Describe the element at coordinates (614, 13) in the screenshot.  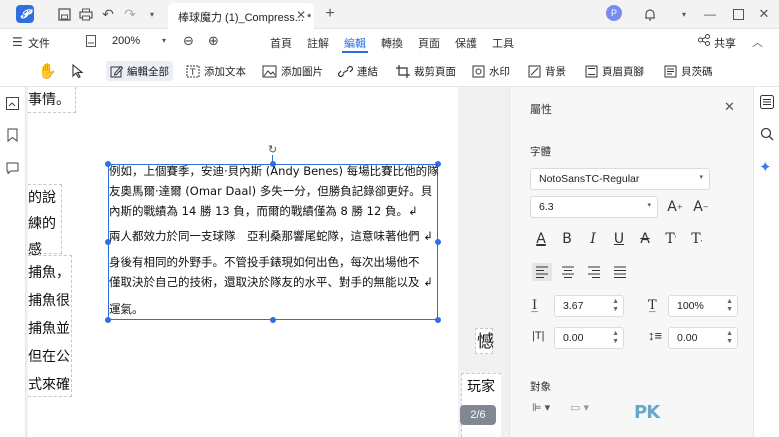
I see `avatar: P` at that location.